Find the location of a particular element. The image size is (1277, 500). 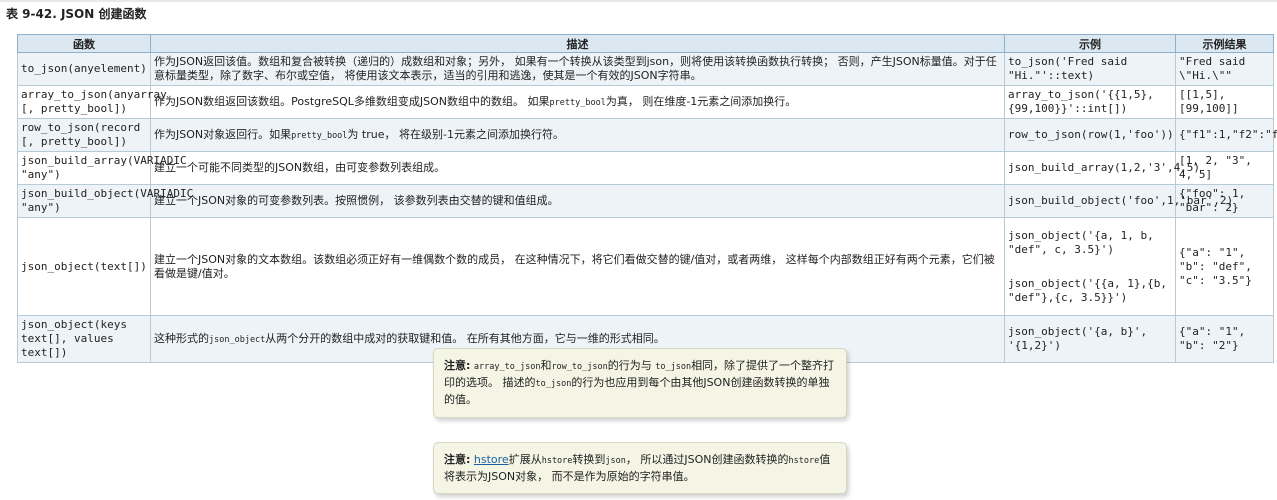

top-divider is located at coordinates (638, 1).